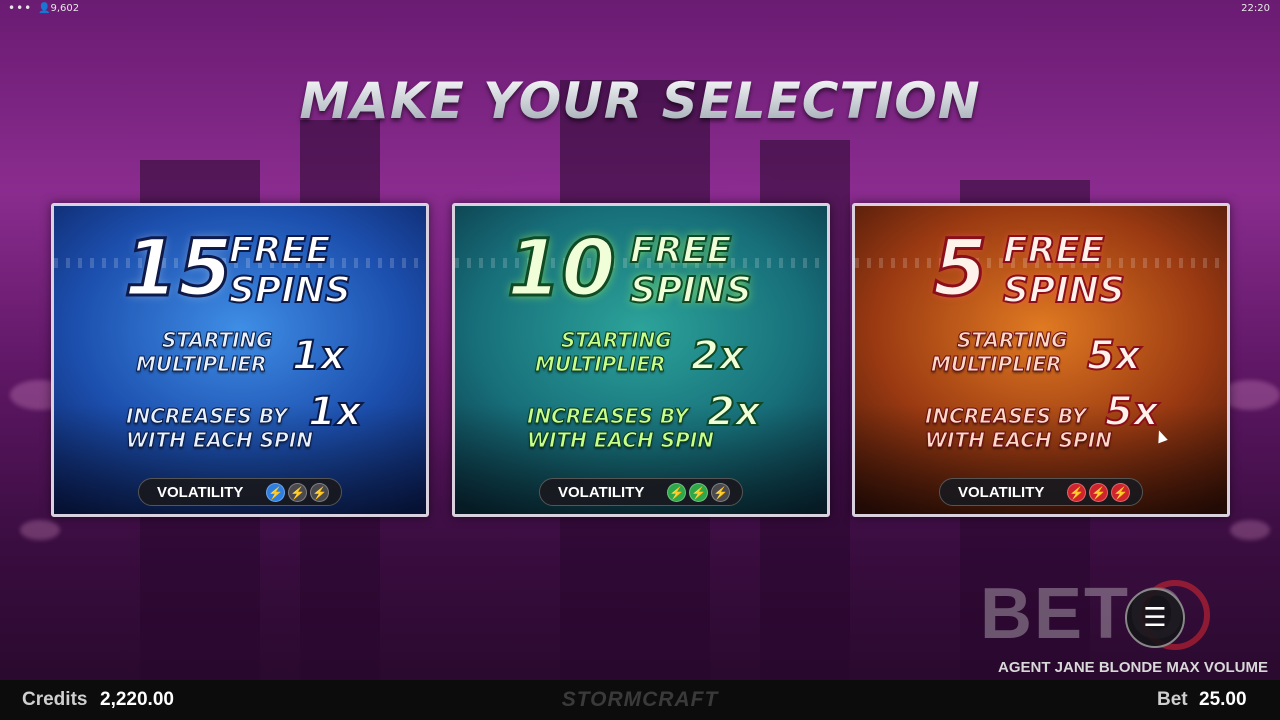  I want to click on increase-multiplier: 2x, so click(734, 412).